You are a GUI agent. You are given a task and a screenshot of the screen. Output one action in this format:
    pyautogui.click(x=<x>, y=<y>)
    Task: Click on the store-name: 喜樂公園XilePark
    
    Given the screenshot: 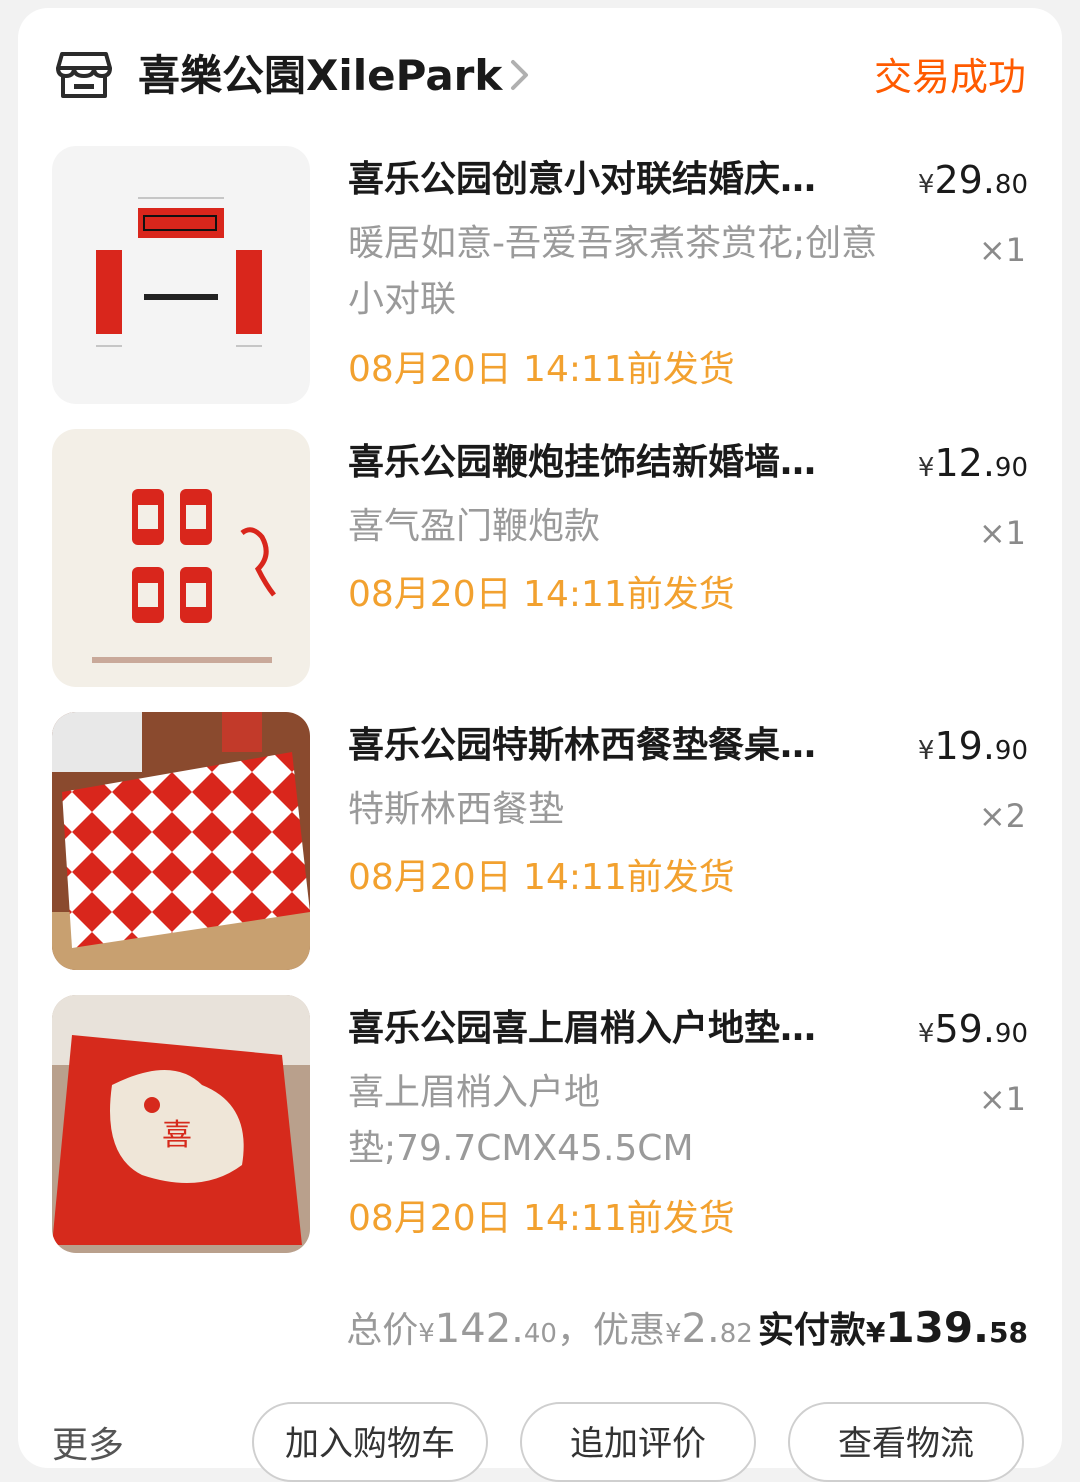 What is the action you would take?
    pyautogui.click(x=320, y=76)
    